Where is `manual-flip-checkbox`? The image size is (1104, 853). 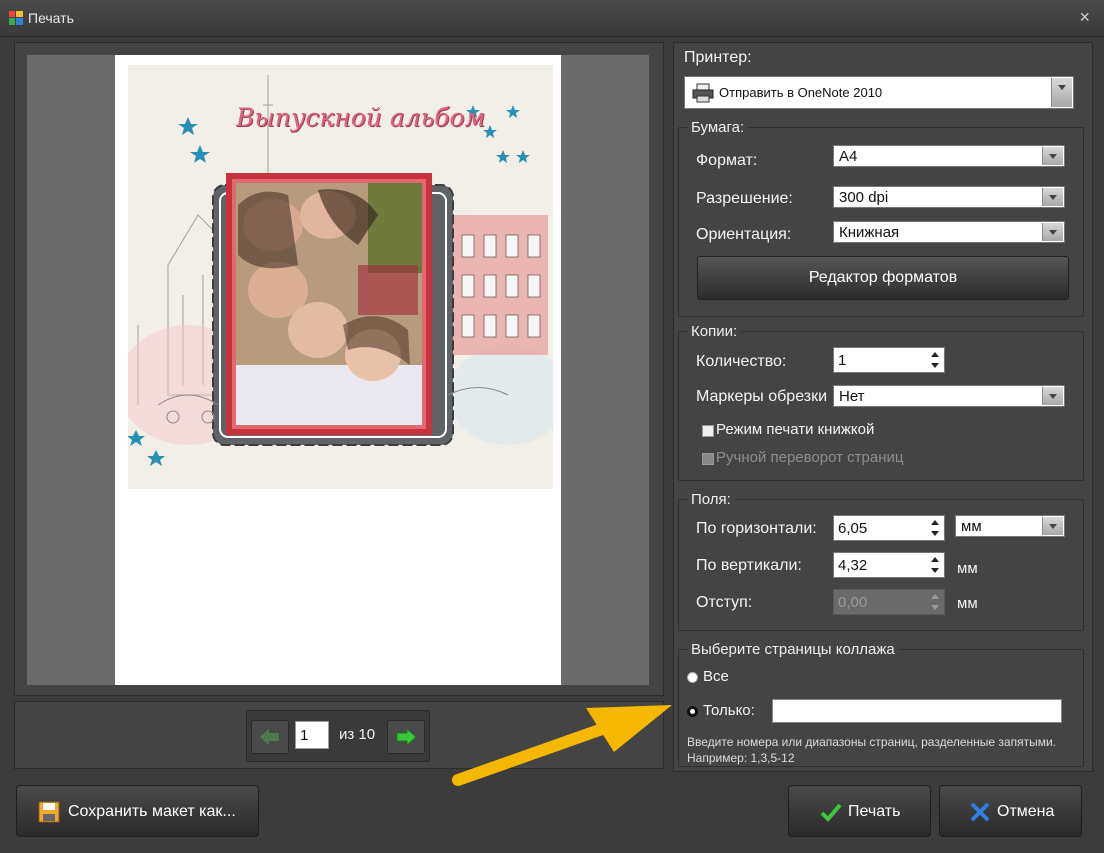
manual-flip-checkbox is located at coordinates (708, 459).